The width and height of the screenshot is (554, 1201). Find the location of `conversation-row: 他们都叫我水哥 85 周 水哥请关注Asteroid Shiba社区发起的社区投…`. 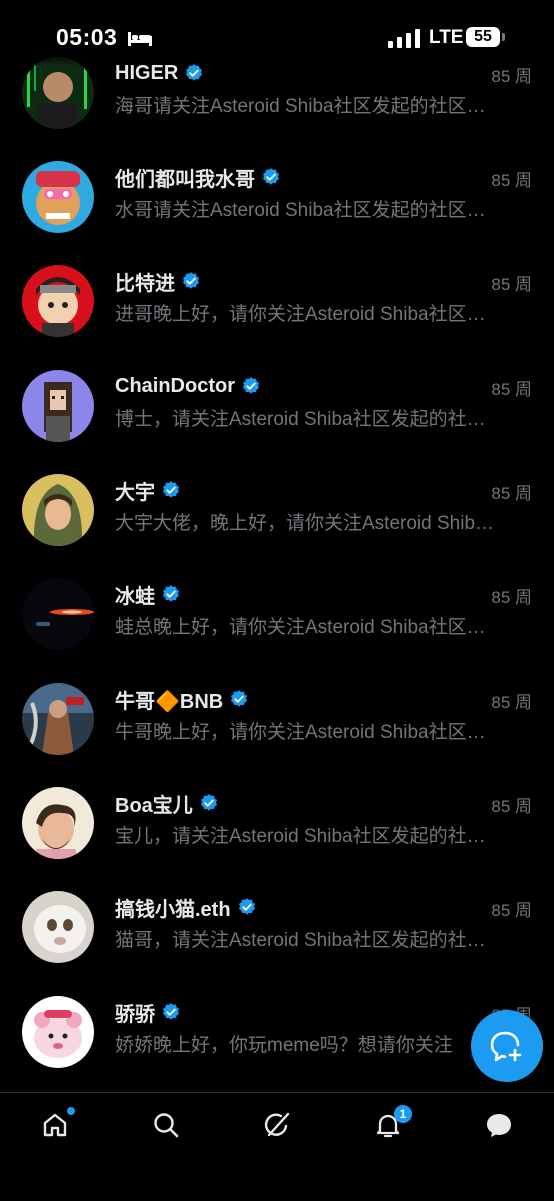

conversation-row: 他们都叫我水哥 85 周 水哥请关注Asteroid Shiba社区发起的社区投… is located at coordinates (277, 213).